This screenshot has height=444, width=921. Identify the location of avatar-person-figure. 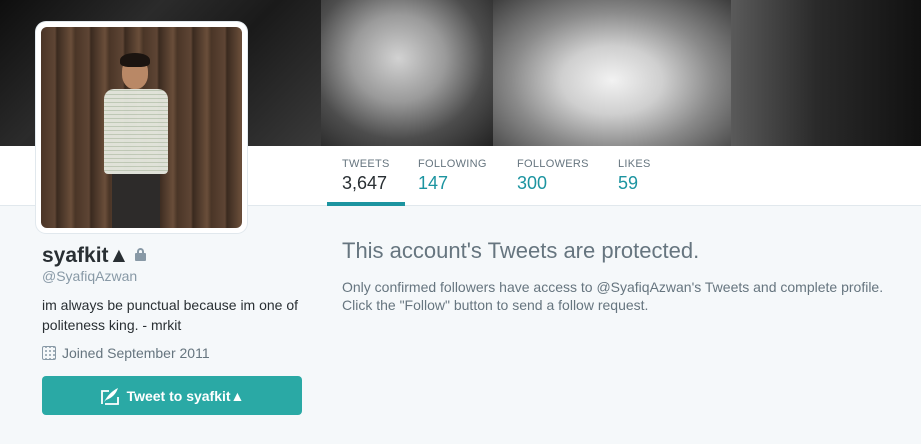
(136, 140).